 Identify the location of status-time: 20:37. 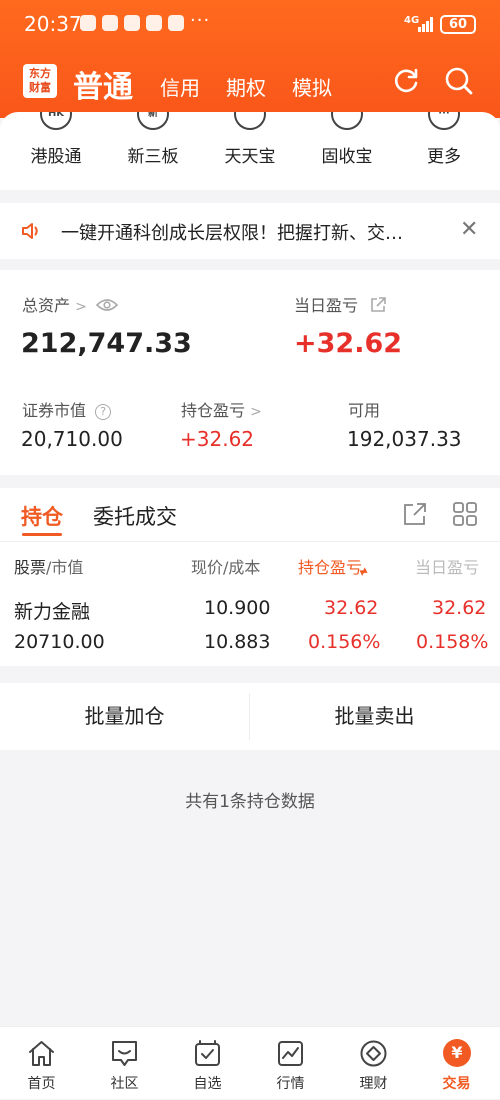
(53, 24).